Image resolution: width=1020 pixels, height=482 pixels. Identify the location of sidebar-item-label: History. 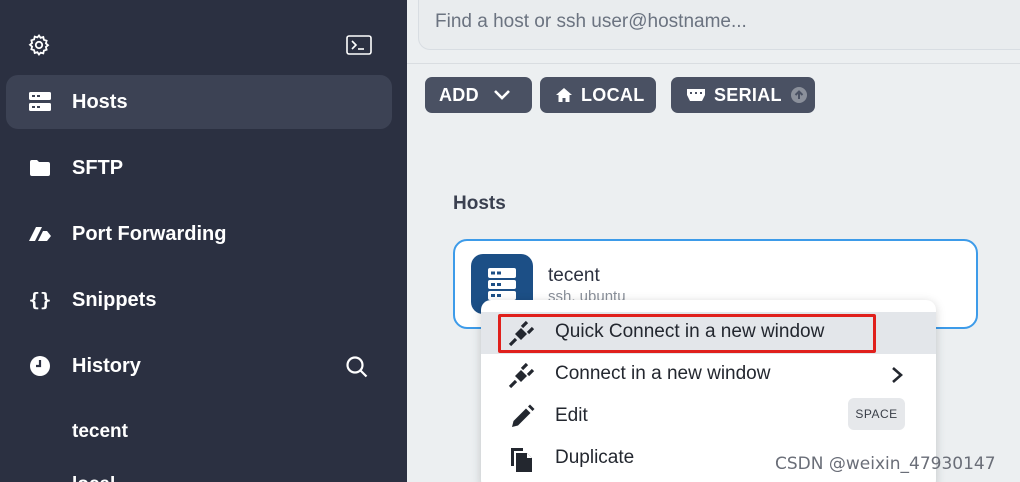
(106, 365).